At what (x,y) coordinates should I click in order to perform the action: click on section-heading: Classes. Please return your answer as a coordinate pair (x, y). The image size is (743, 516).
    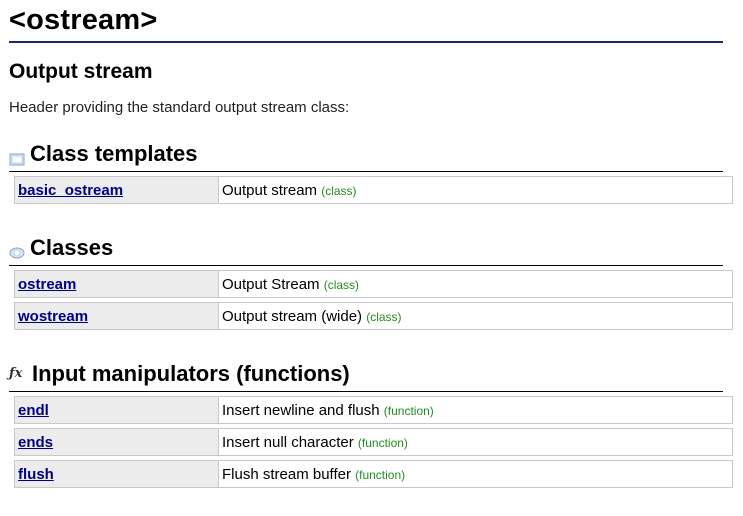
    Looking at the image, I should click on (371, 248).